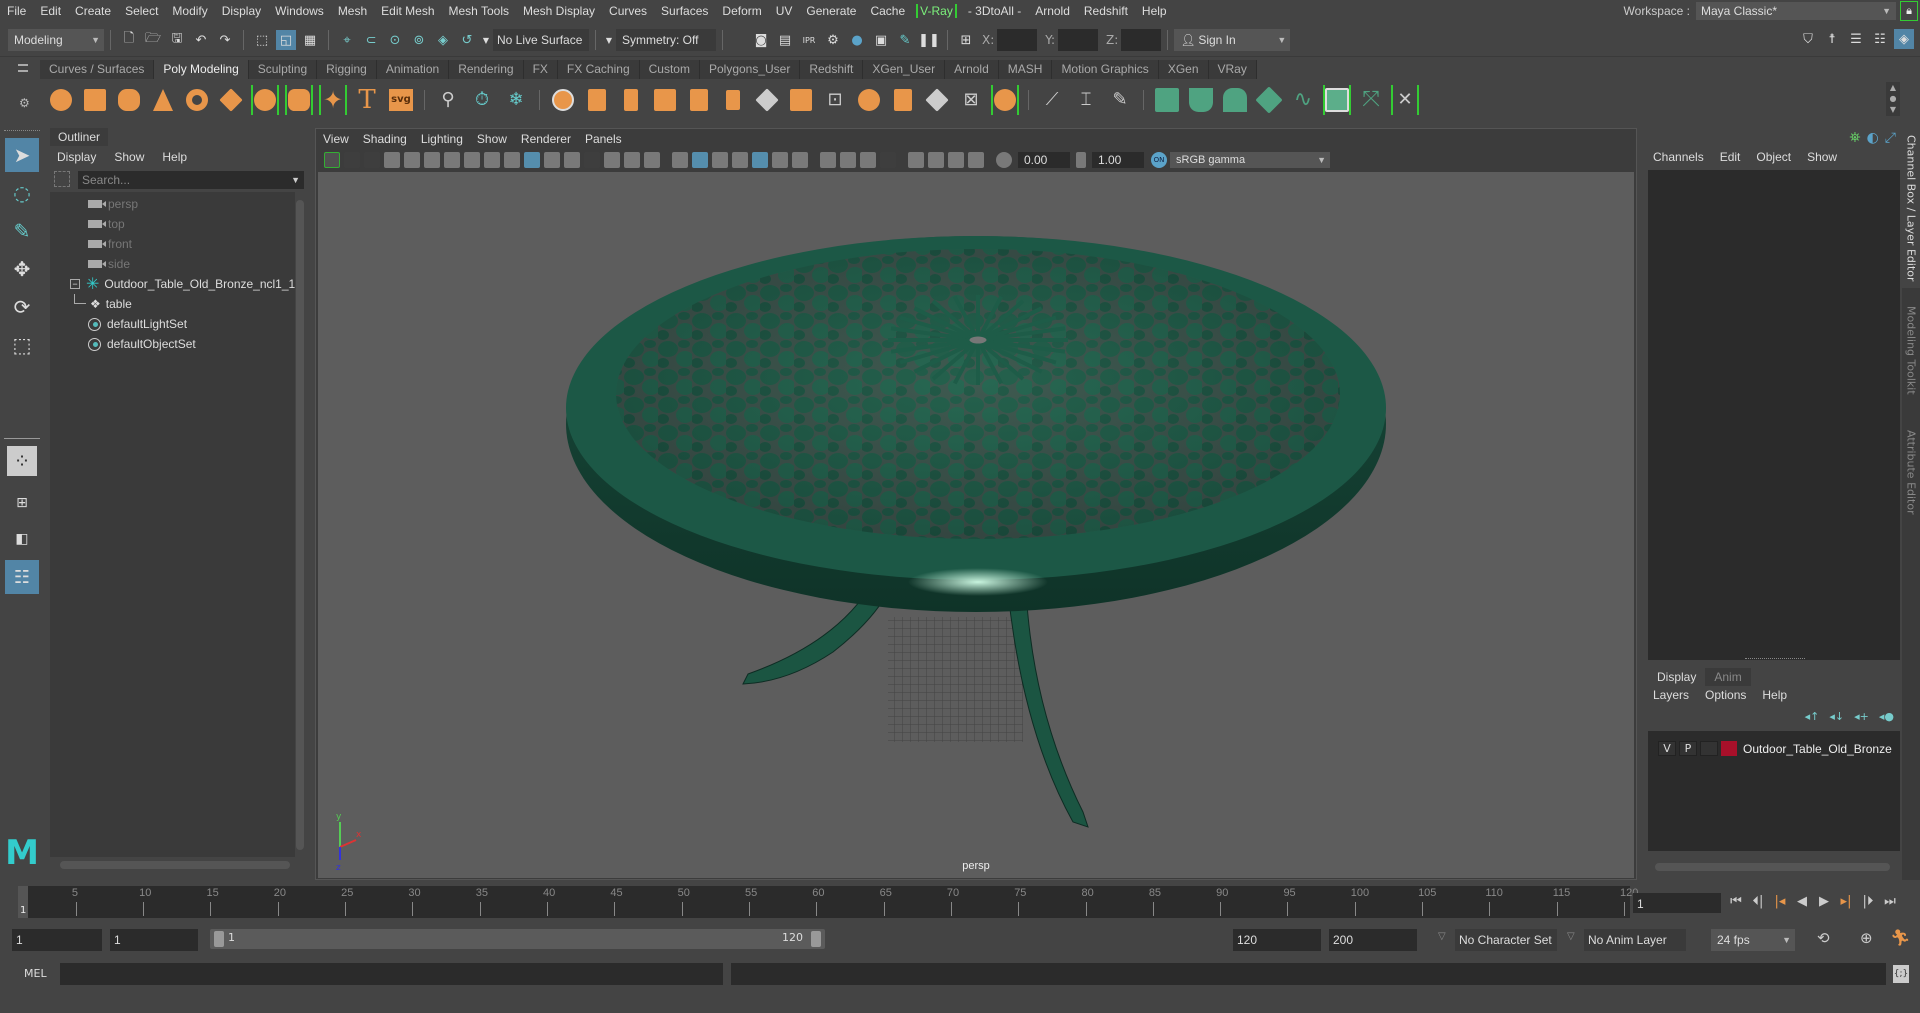  I want to click on layer-playback-toggle: P, so click(1688, 748).